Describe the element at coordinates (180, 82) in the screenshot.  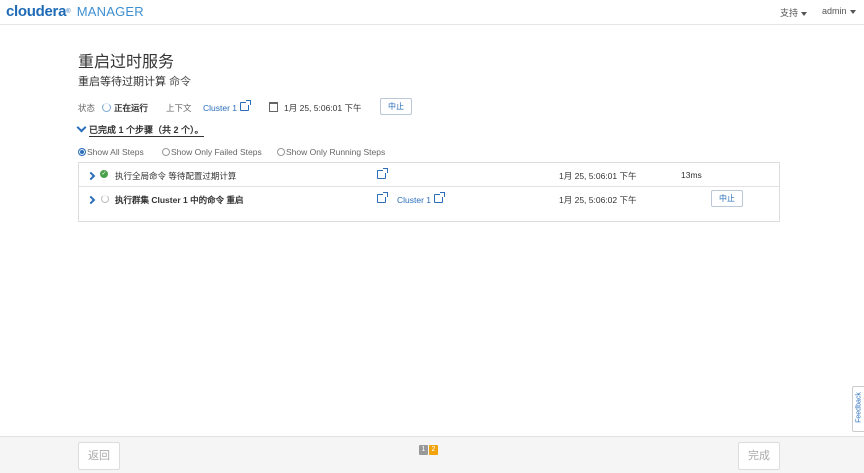
I see `command-suffix: 命令` at that location.